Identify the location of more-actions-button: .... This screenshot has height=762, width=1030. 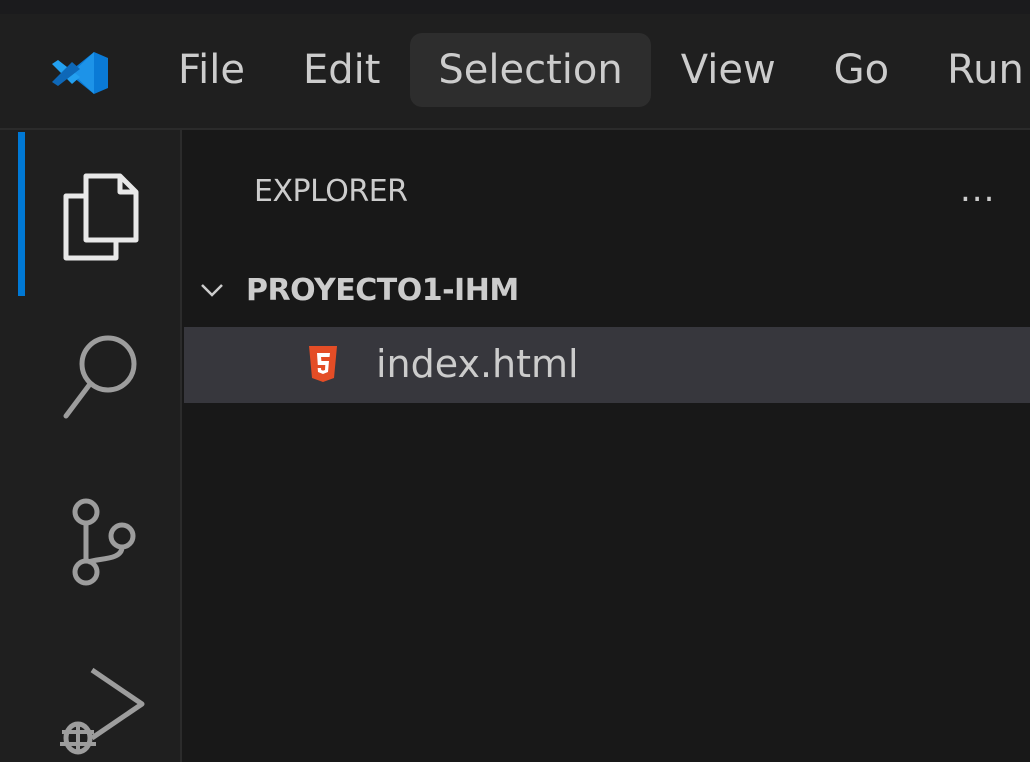
(977, 190).